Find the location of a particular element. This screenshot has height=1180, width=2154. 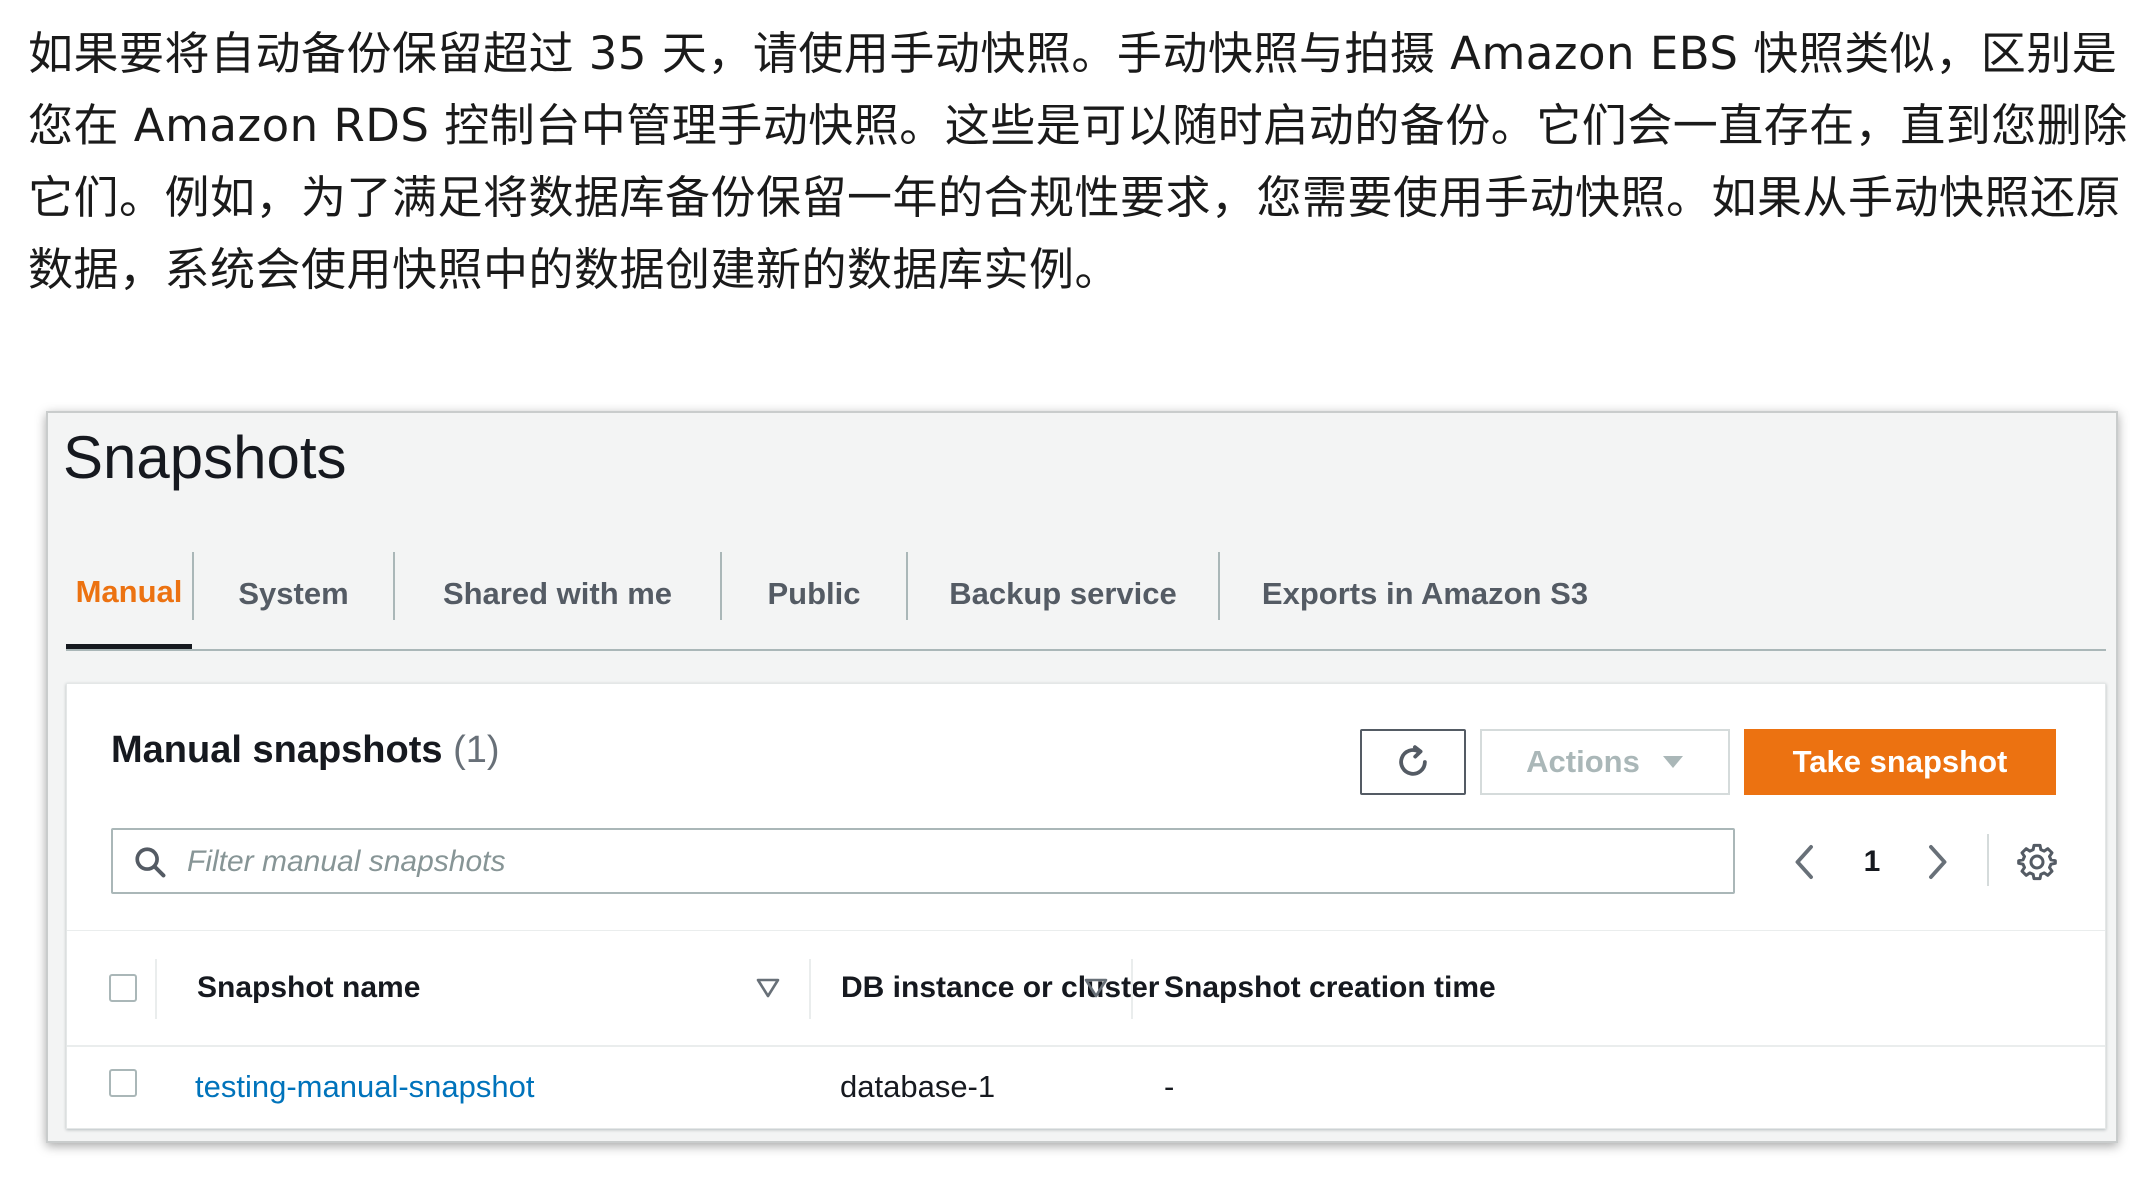

search-field is located at coordinates (923, 861).